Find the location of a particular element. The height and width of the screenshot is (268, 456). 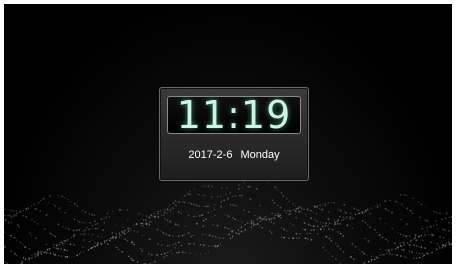

weekday-text: Monday is located at coordinates (260, 155).